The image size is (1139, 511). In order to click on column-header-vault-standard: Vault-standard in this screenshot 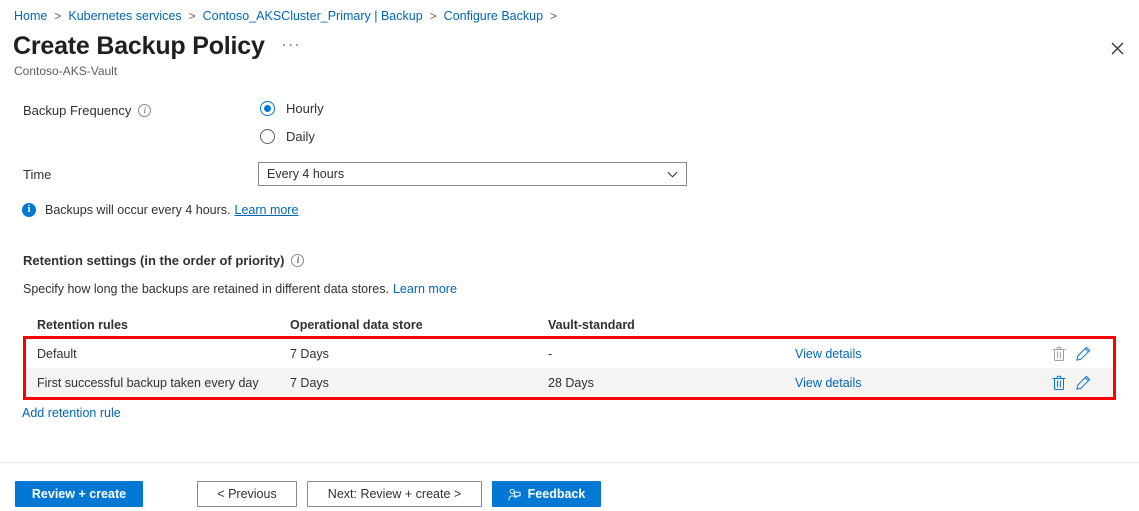, I will do `click(591, 325)`.